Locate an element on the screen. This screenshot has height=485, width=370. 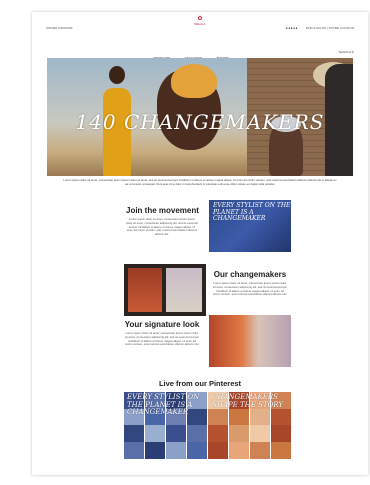
brand-logo: ✿ WELLA is located at coordinates (200, 22).